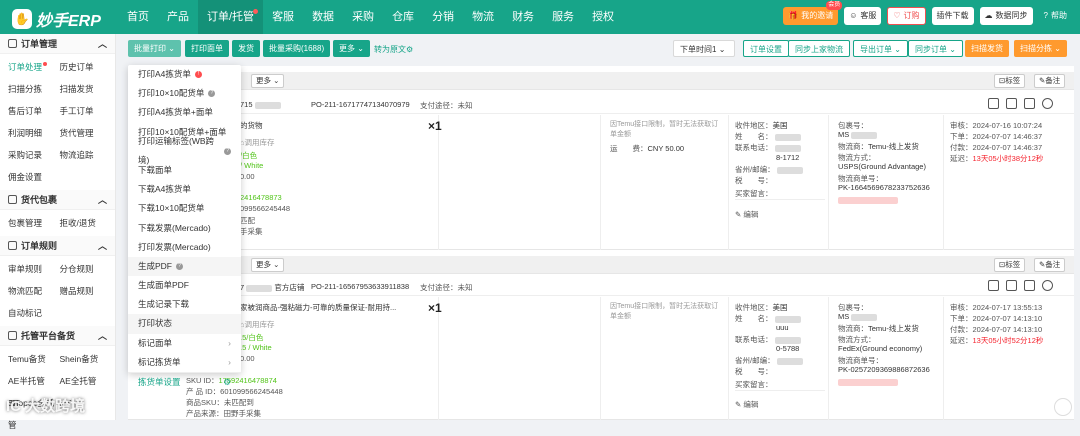 The image size is (1080, 436). I want to click on nav-distribution: 分销, so click(443, 17).